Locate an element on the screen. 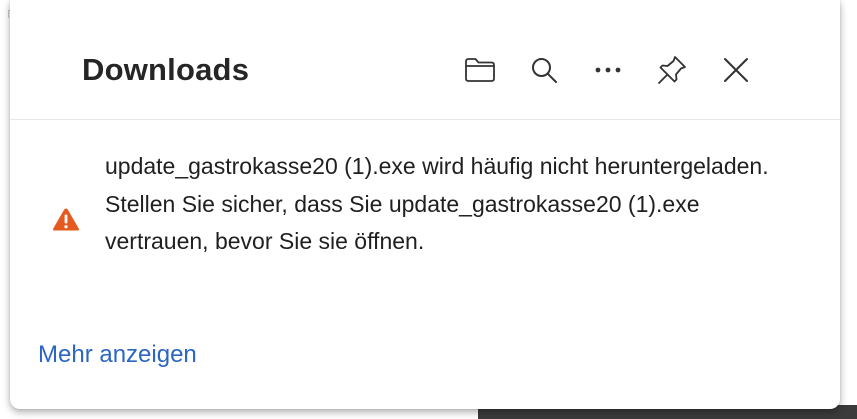 The width and height of the screenshot is (857, 419). search-icon is located at coordinates (544, 70).